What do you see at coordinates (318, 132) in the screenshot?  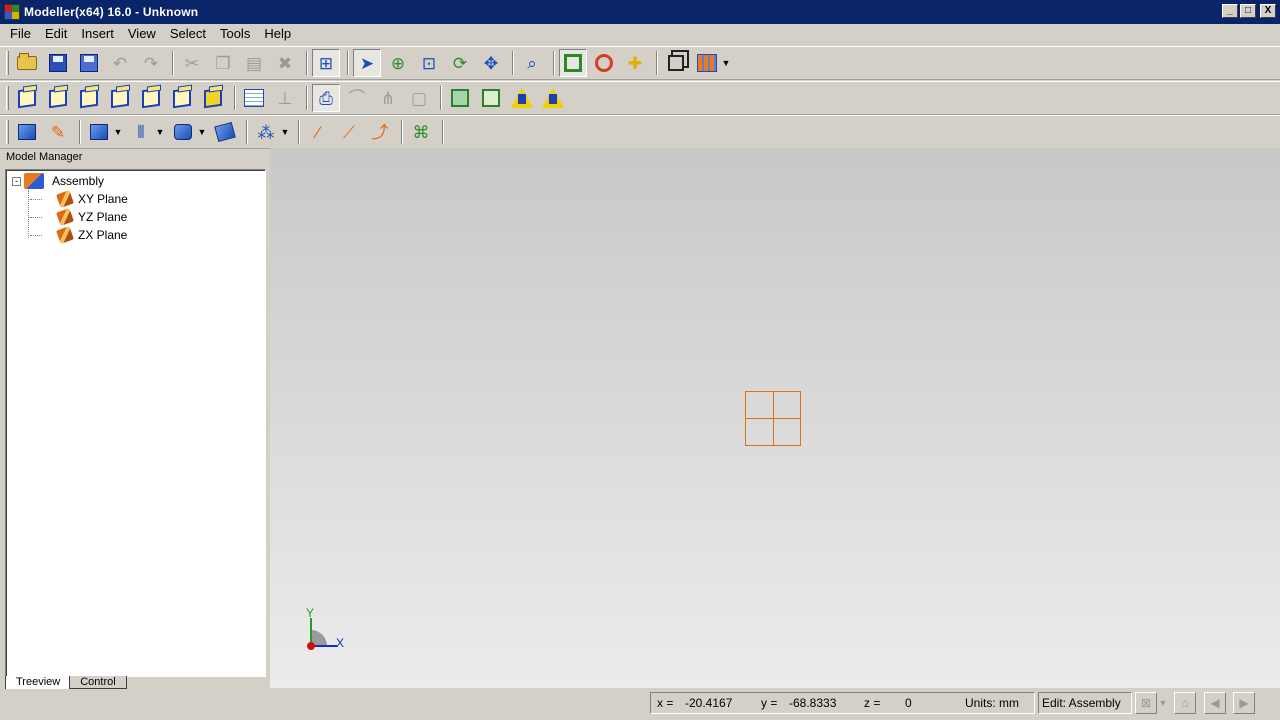 I see `point-button: ⁄` at bounding box center [318, 132].